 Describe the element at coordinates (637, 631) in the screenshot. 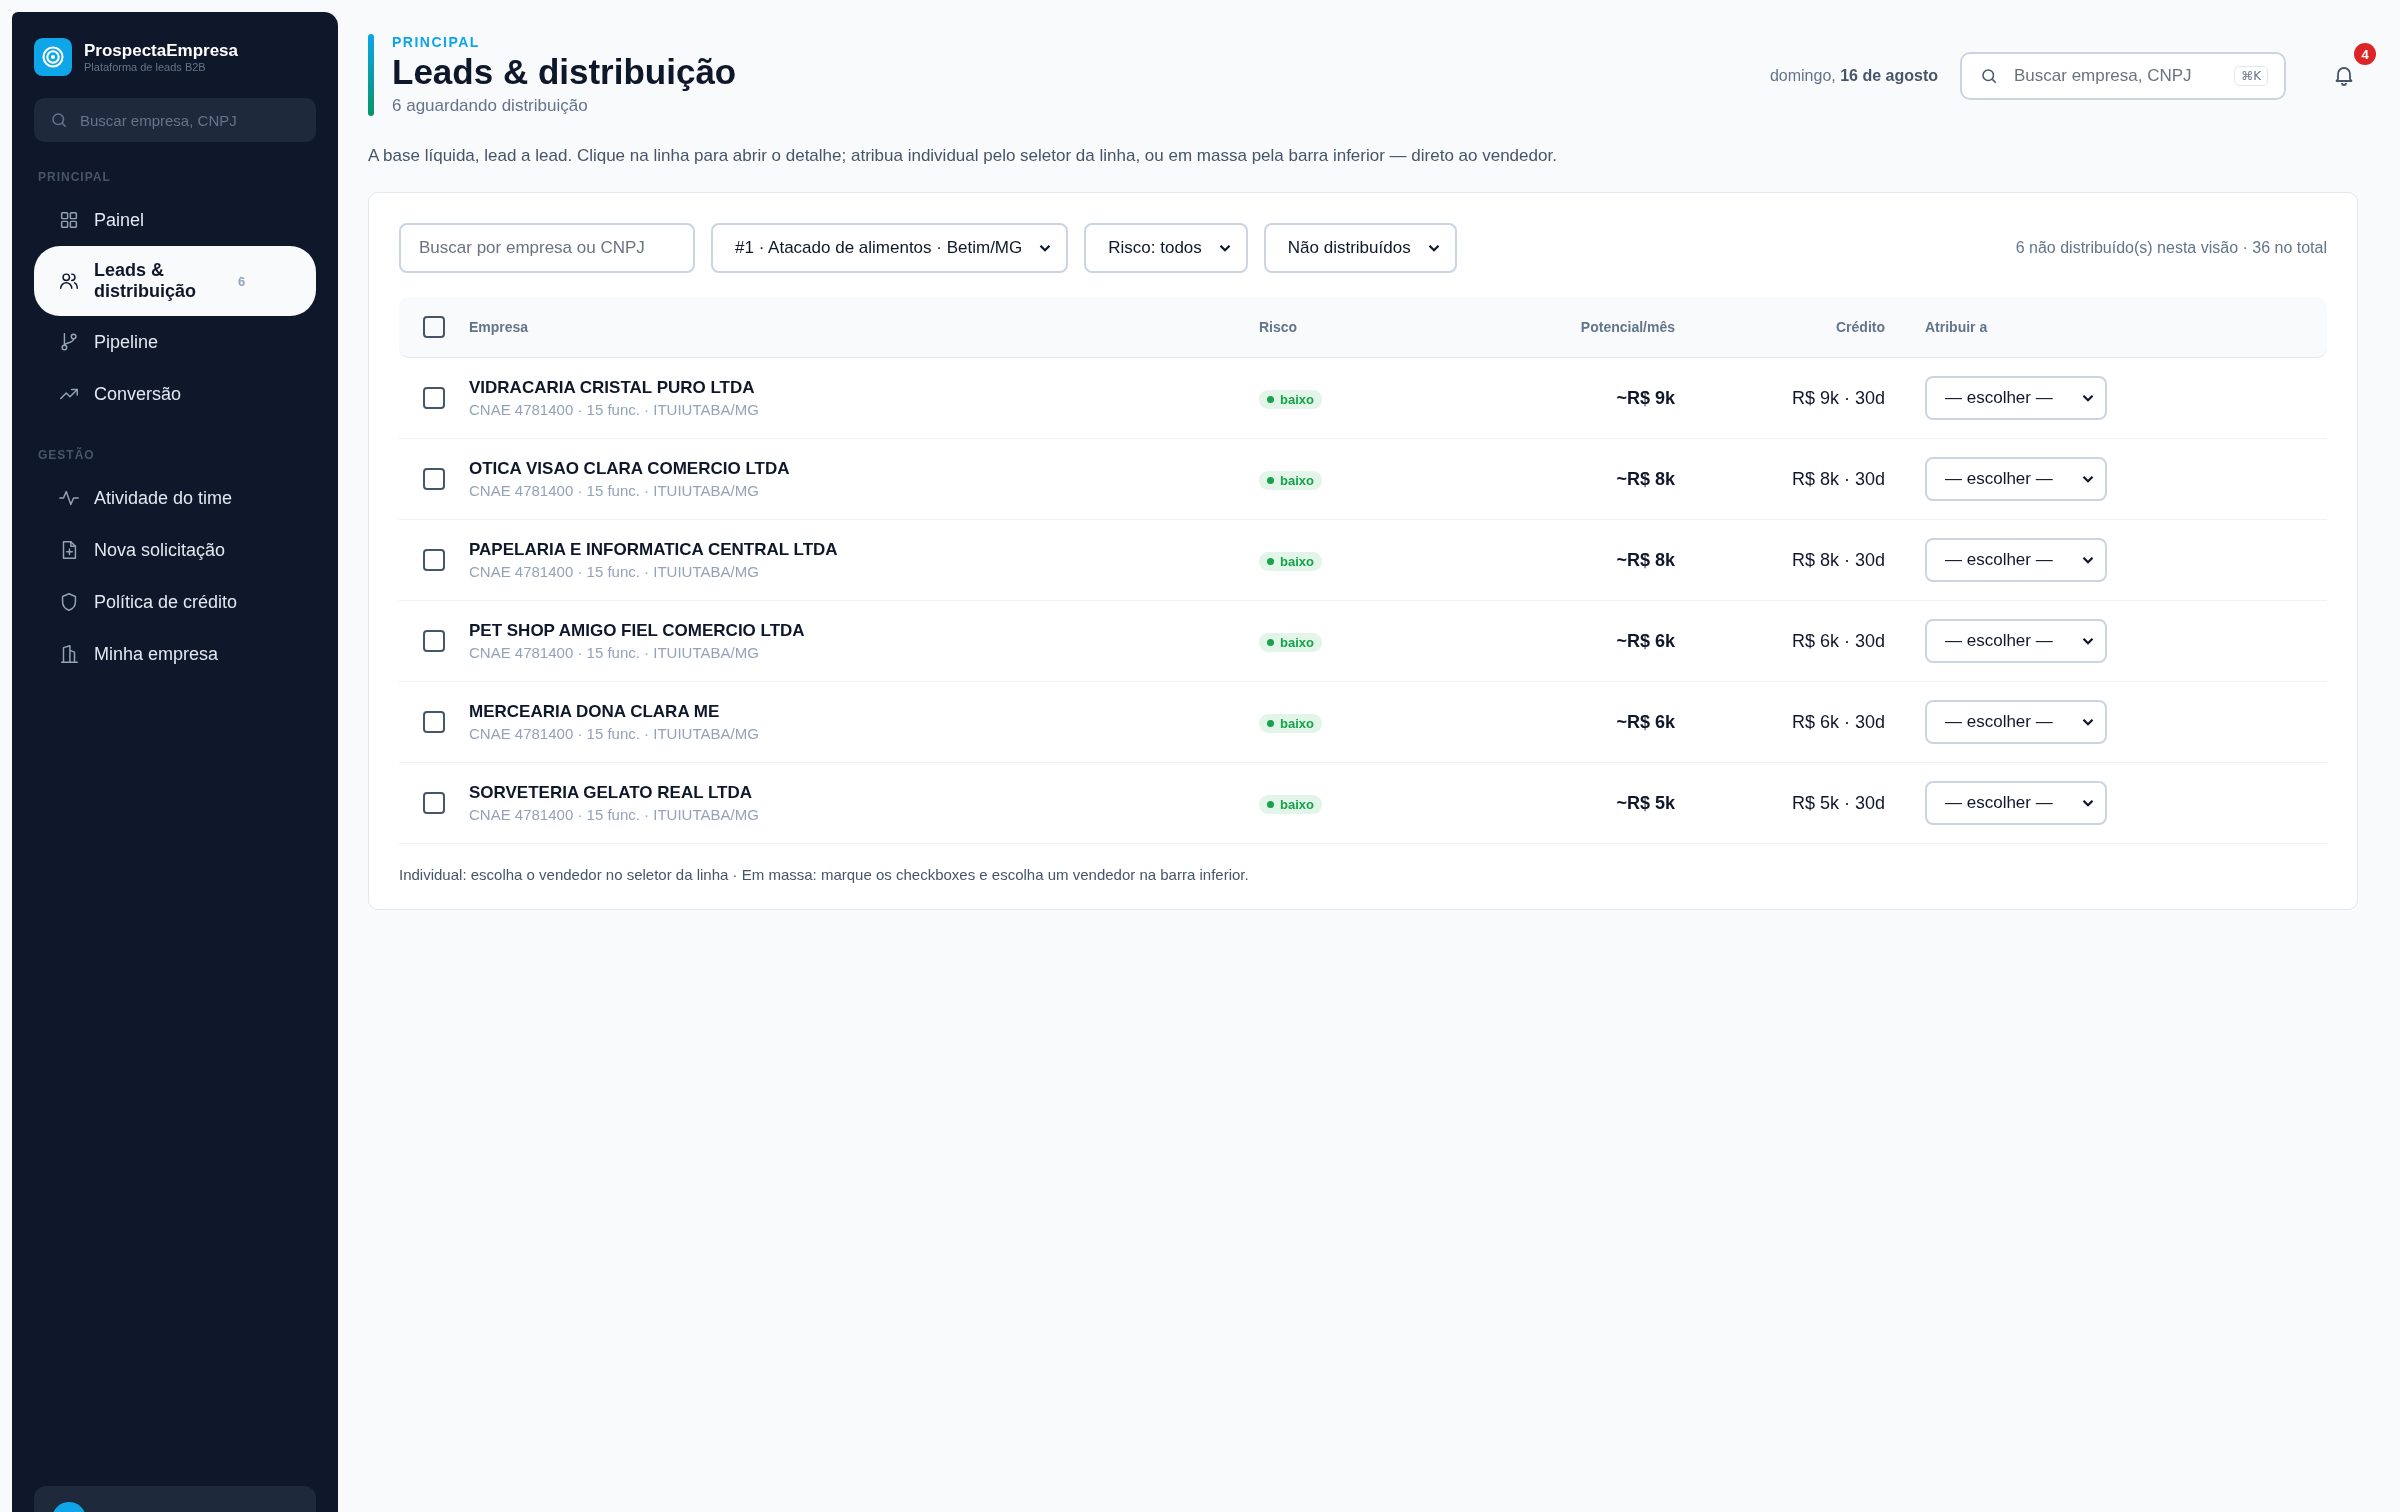

I see `company-name: PET SHOP AMIGO FIEL COMERCIO LTDA` at that location.